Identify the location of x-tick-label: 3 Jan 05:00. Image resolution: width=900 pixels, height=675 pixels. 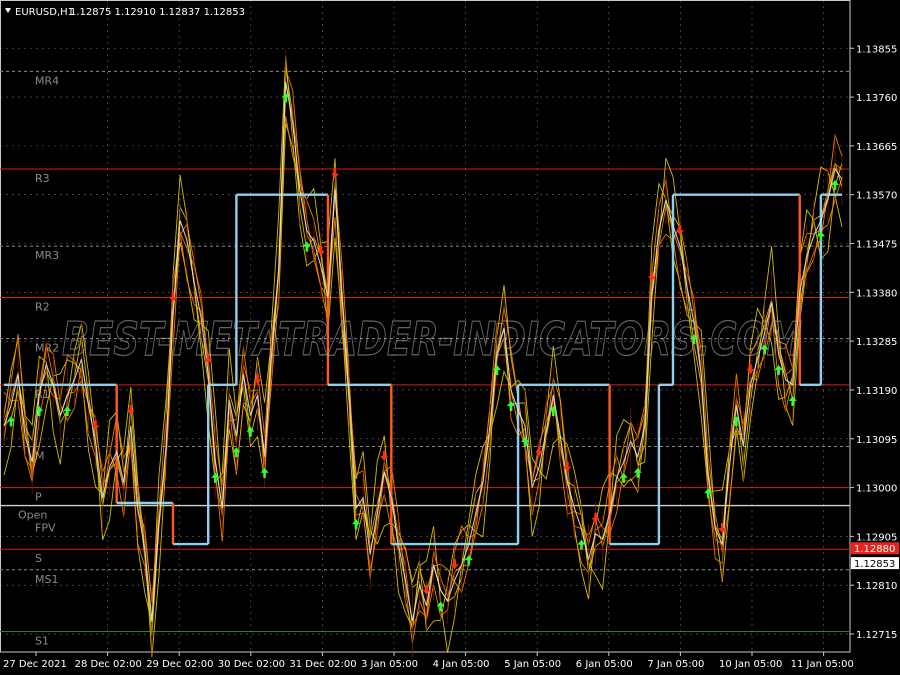
(389, 664).